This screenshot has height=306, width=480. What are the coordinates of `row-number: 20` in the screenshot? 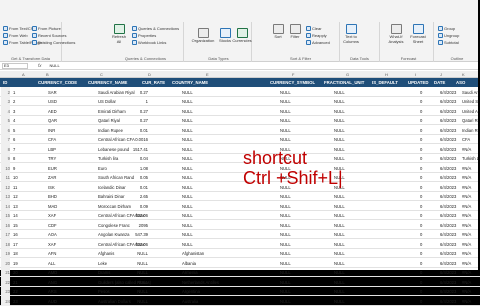 It's located at (5, 263).